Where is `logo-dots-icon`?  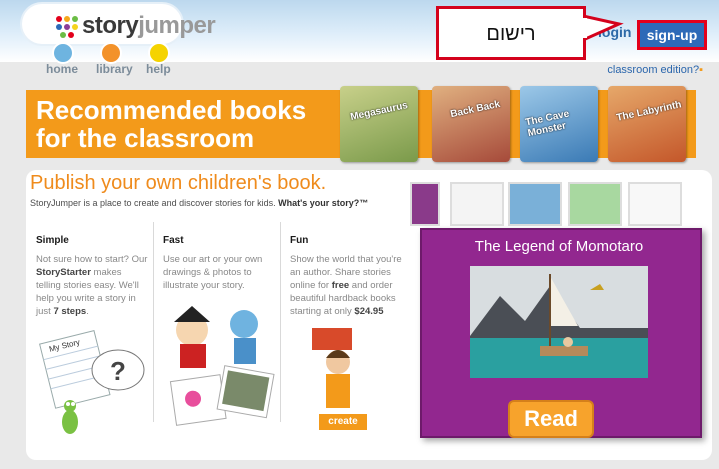 logo-dots-icon is located at coordinates (67, 27).